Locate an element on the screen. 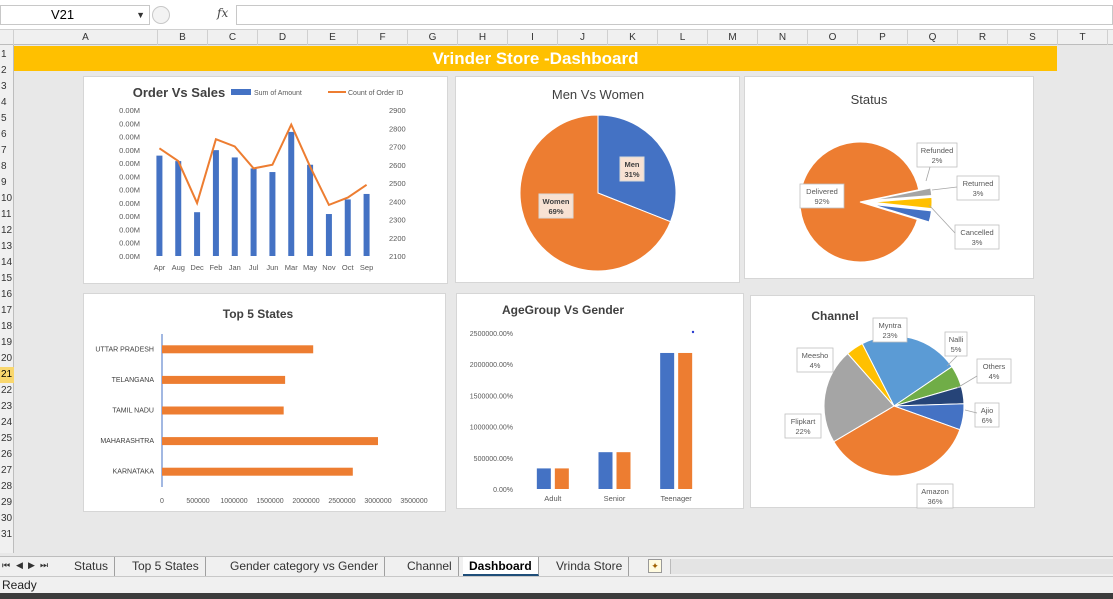 The height and width of the screenshot is (599, 1113). states-bar-uttar-pradesh is located at coordinates (238, 349).